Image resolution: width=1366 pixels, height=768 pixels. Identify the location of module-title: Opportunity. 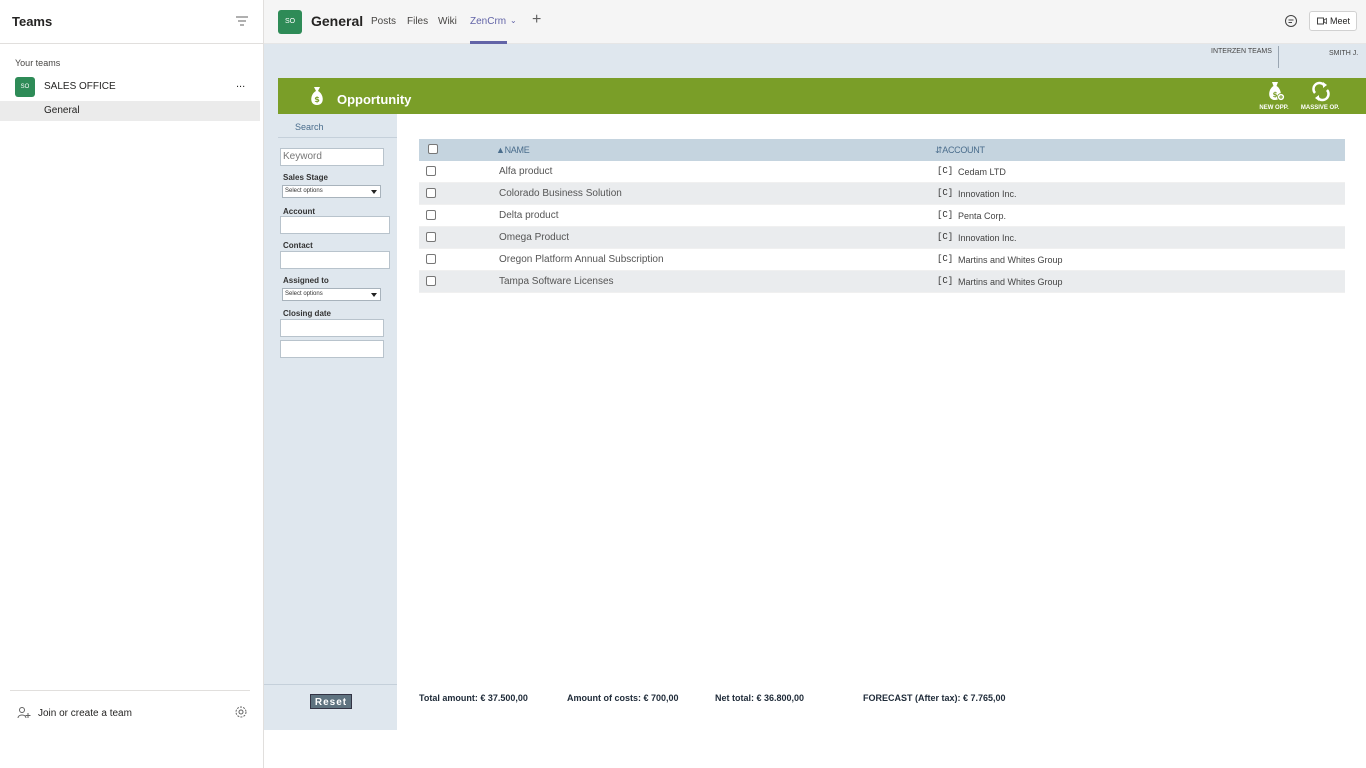
(374, 99).